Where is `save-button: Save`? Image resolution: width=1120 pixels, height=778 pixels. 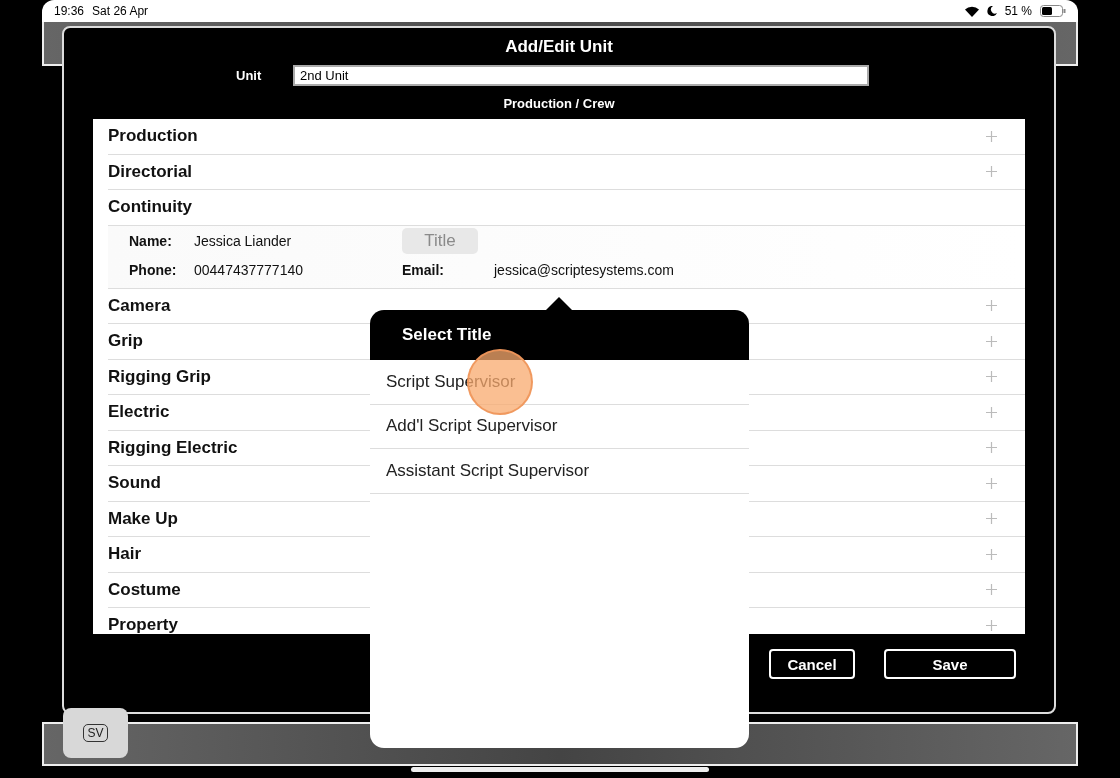 save-button: Save is located at coordinates (950, 664).